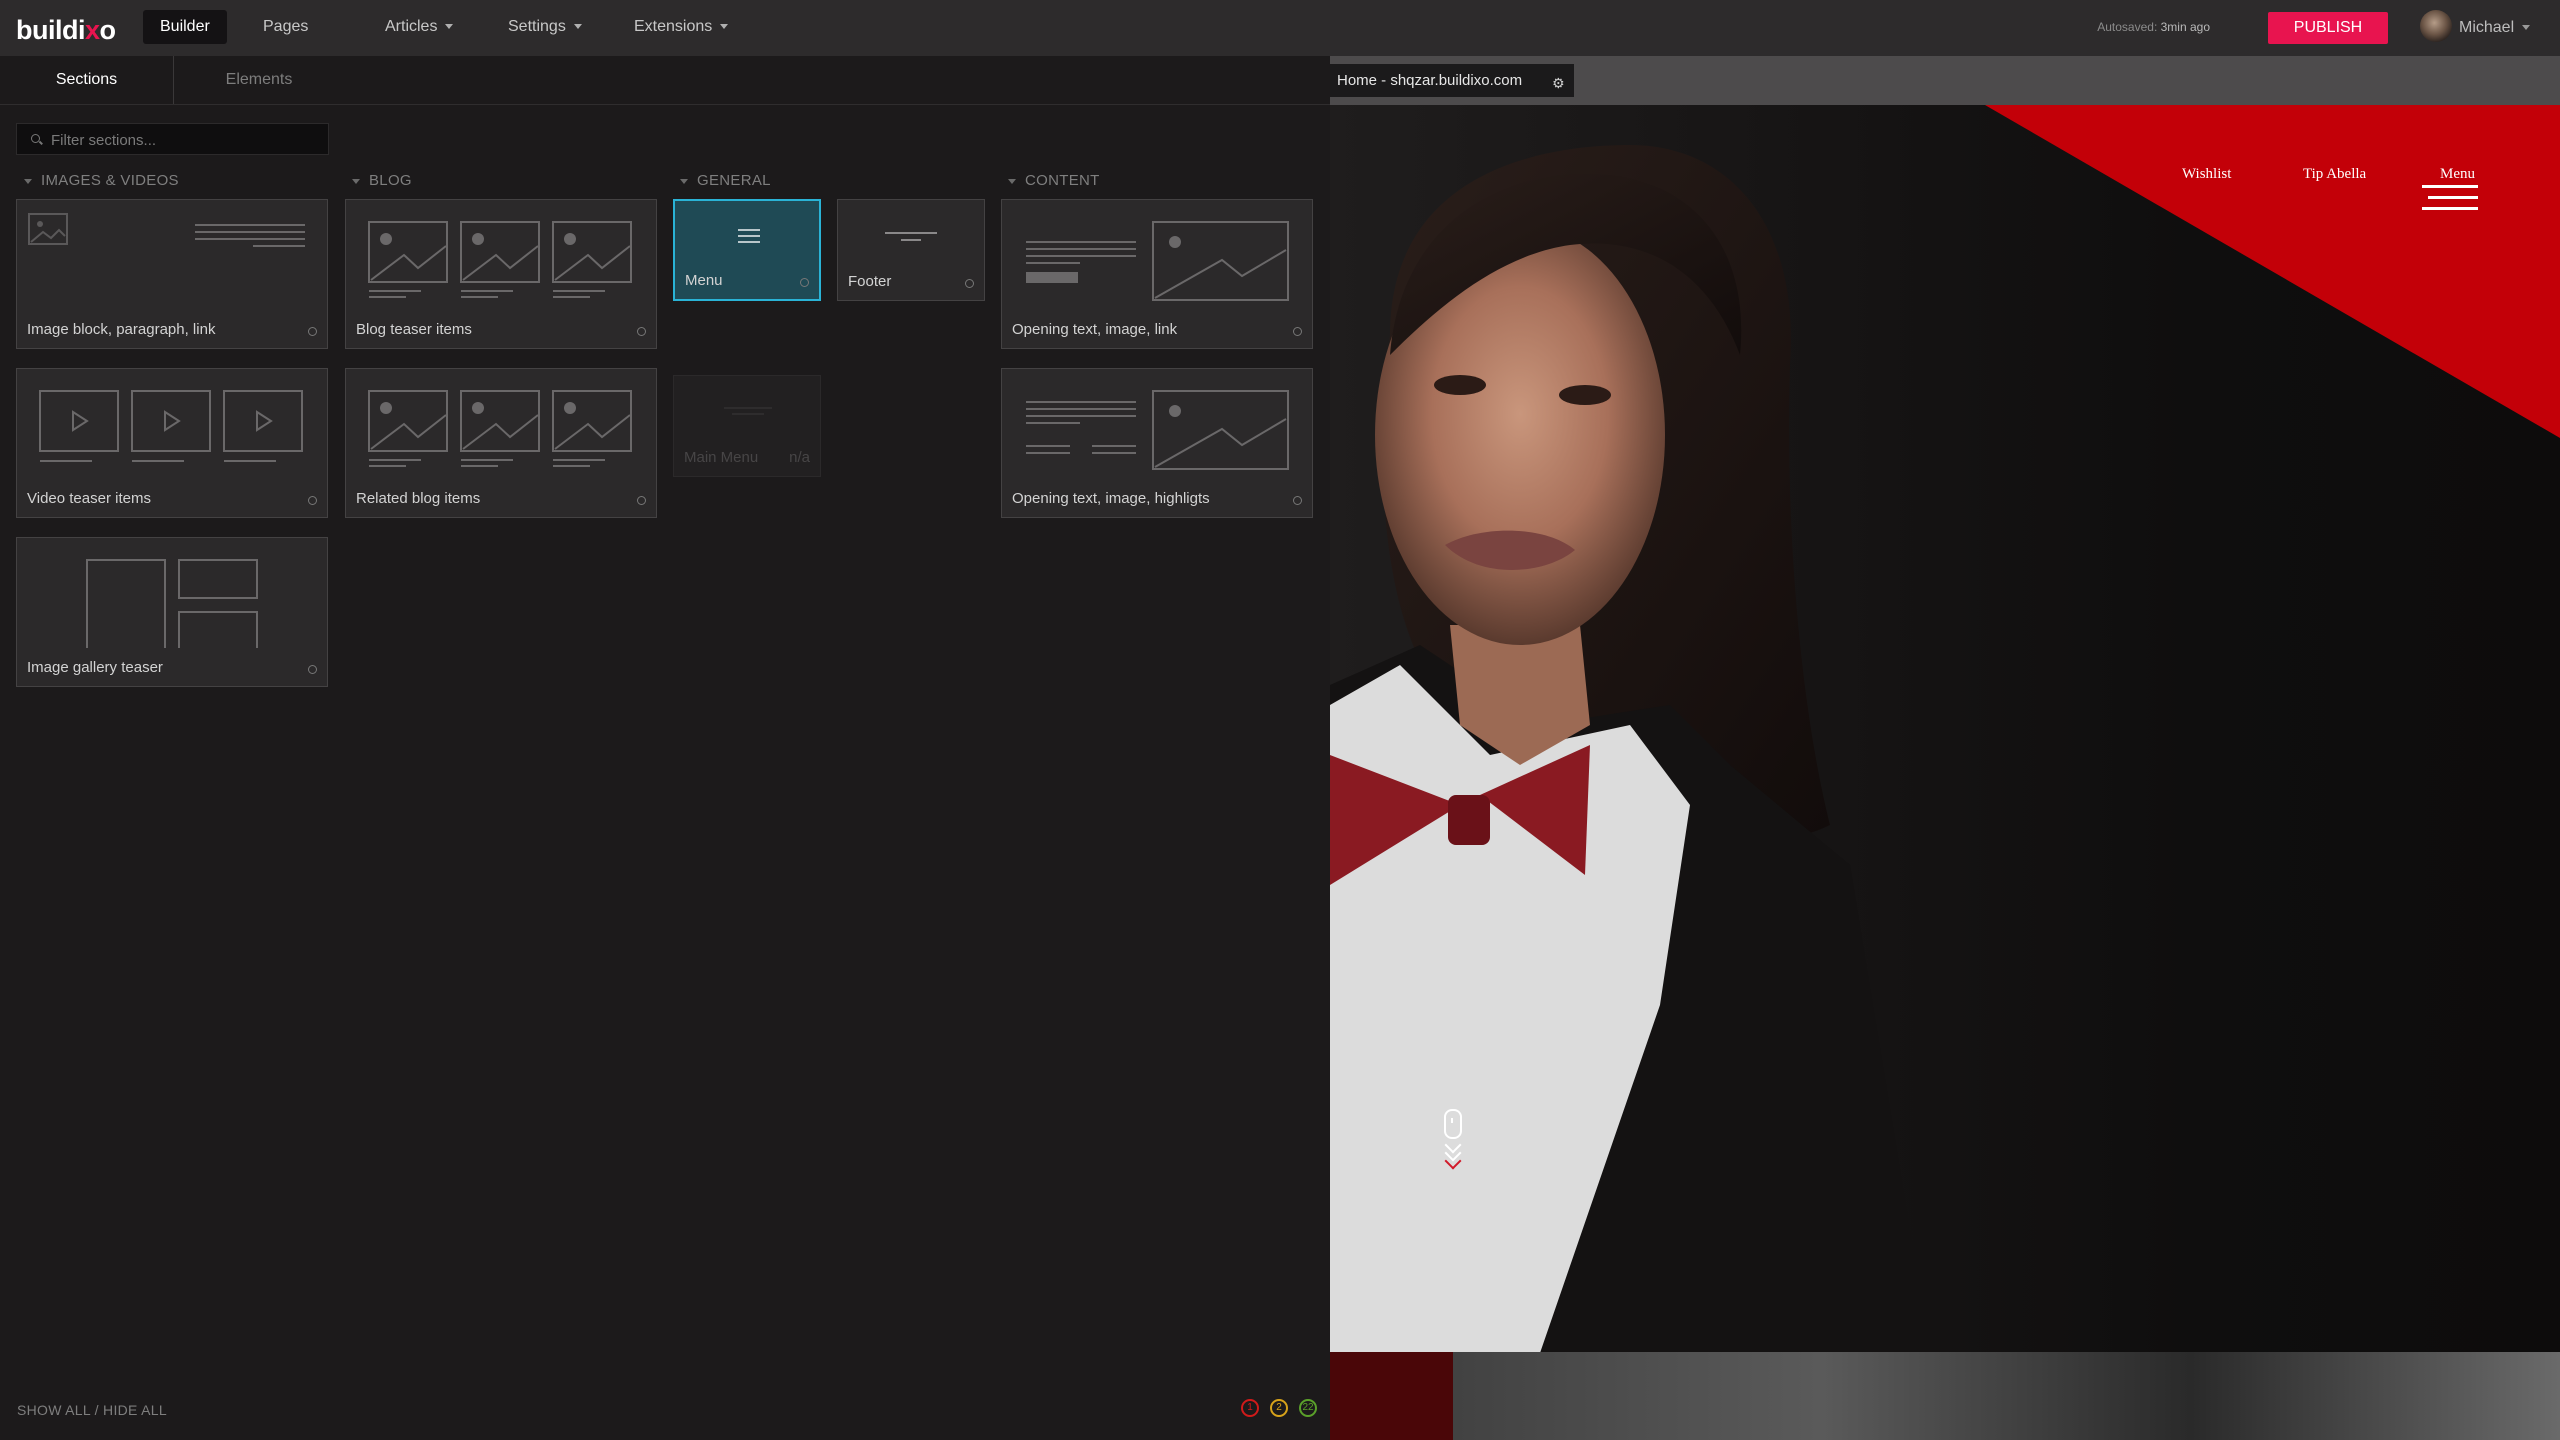 The height and width of the screenshot is (1440, 2560). I want to click on gallery-teaser-thumbnail-icon, so click(172, 603).